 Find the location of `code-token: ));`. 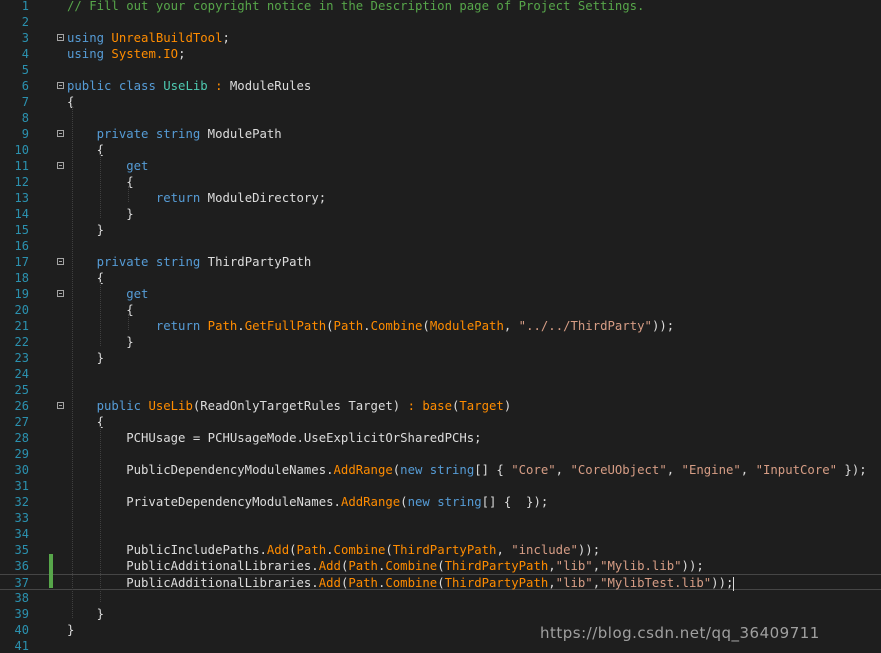

code-token: )); is located at coordinates (663, 326).